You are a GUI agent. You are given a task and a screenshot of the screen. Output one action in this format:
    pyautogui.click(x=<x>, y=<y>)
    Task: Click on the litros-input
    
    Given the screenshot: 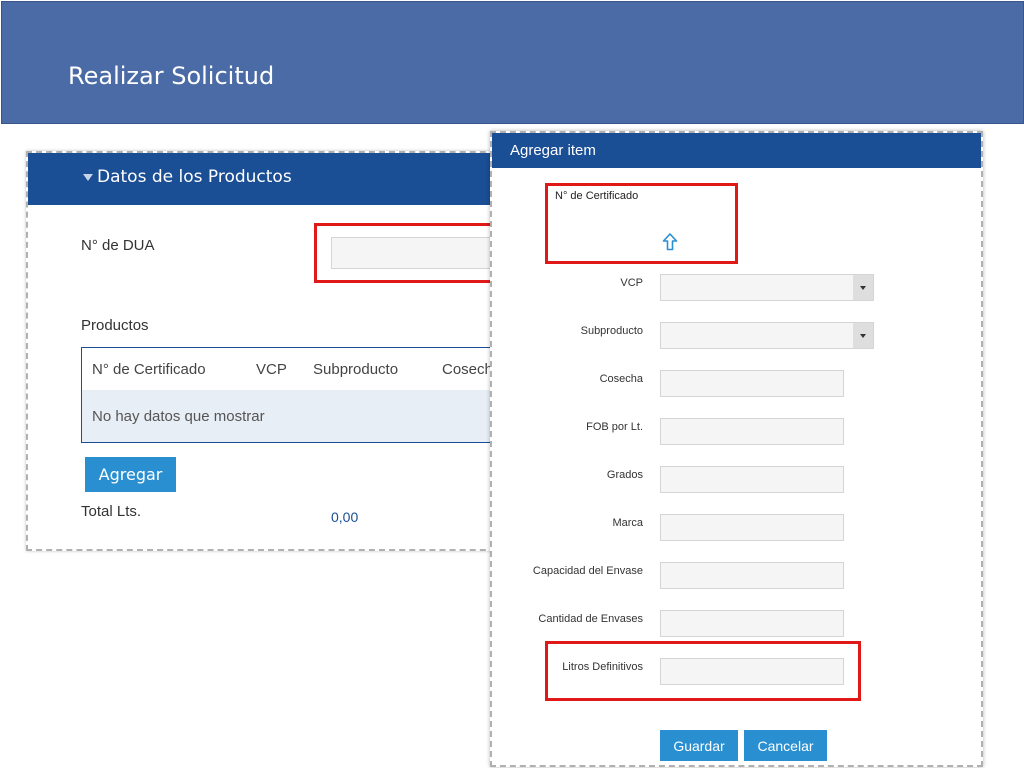 What is the action you would take?
    pyautogui.click(x=752, y=671)
    